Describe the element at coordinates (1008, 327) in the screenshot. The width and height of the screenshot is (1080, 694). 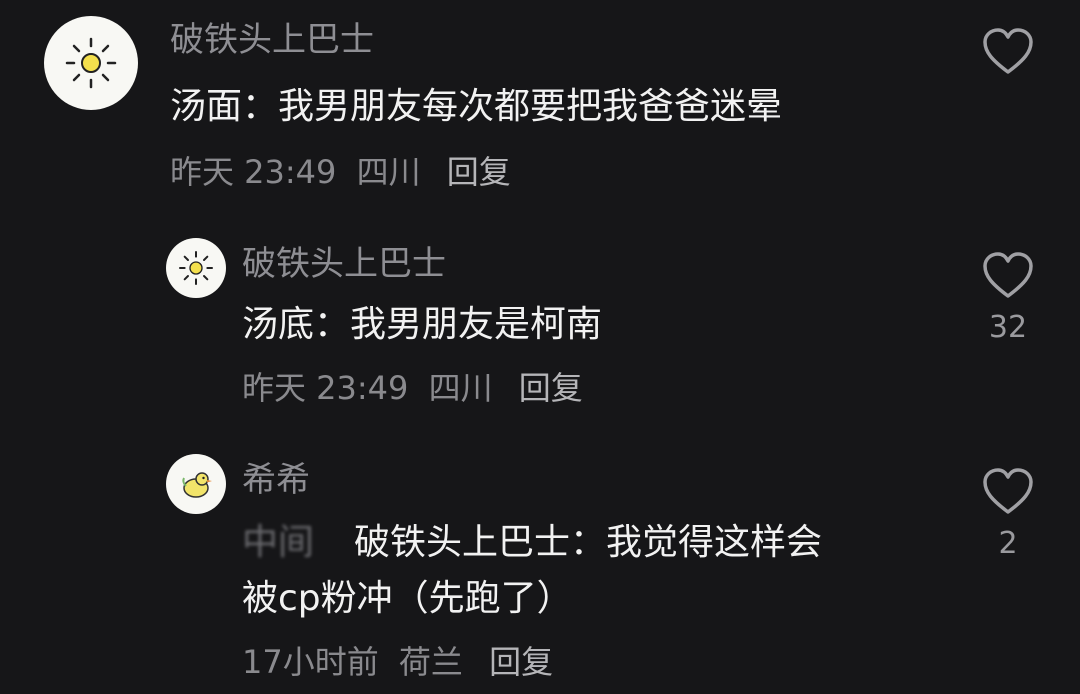
I see `like-count: 32` at that location.